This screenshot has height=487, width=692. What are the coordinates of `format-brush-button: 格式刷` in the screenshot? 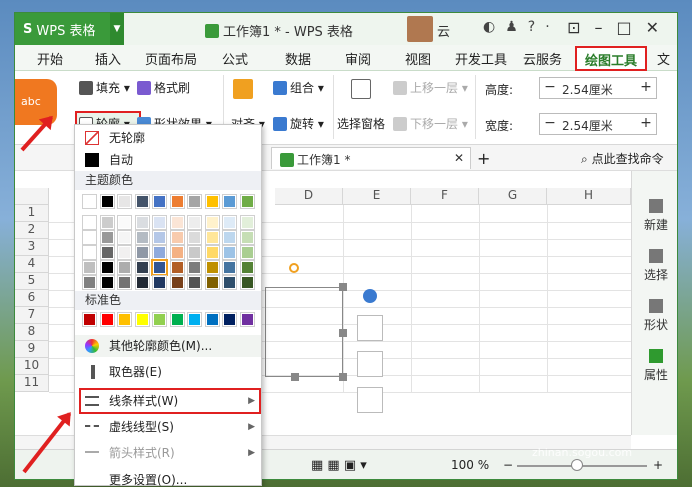 It's located at (163, 87).